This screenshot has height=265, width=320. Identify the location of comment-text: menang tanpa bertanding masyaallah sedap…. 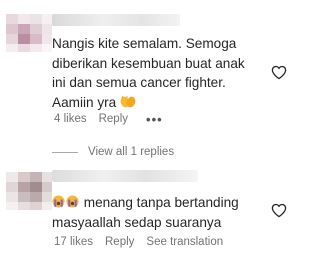
(157, 212).